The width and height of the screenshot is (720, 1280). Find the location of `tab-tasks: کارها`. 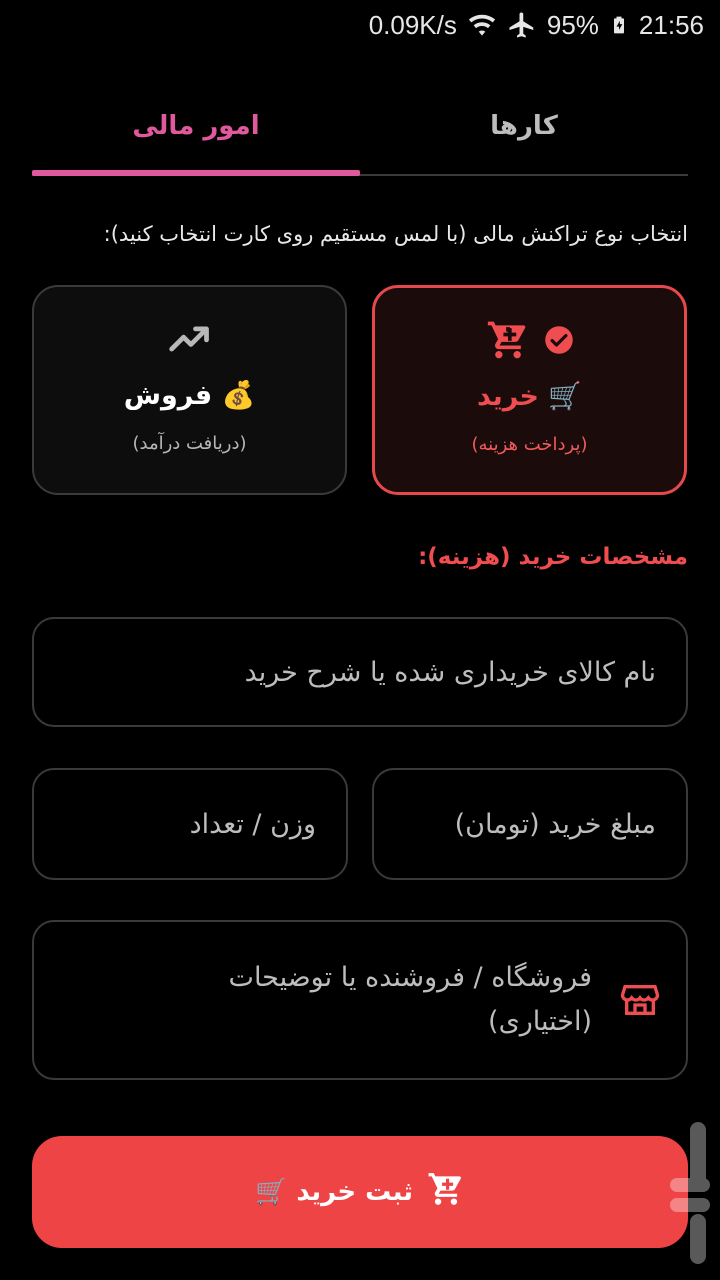

tab-tasks: کارها is located at coordinates (524, 126).